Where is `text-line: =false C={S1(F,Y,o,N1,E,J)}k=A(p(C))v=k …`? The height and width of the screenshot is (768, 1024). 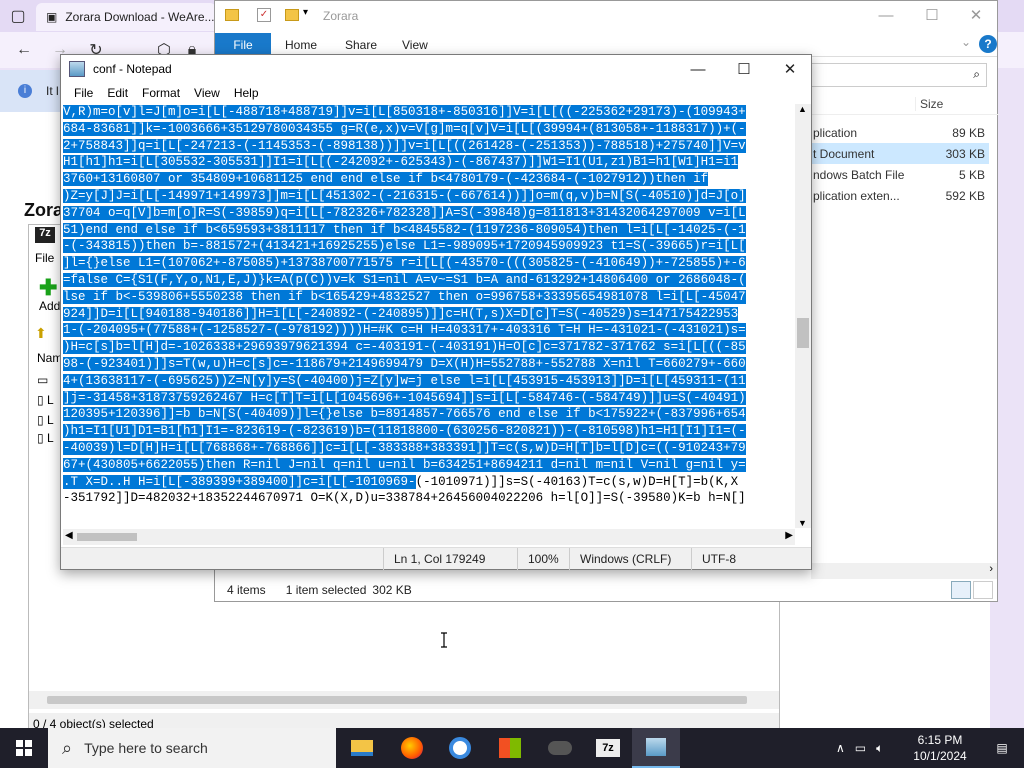 text-line: =false C={S1(F,Y,o,N1,E,J)}k=A(p(C))v=k … is located at coordinates (428, 280).